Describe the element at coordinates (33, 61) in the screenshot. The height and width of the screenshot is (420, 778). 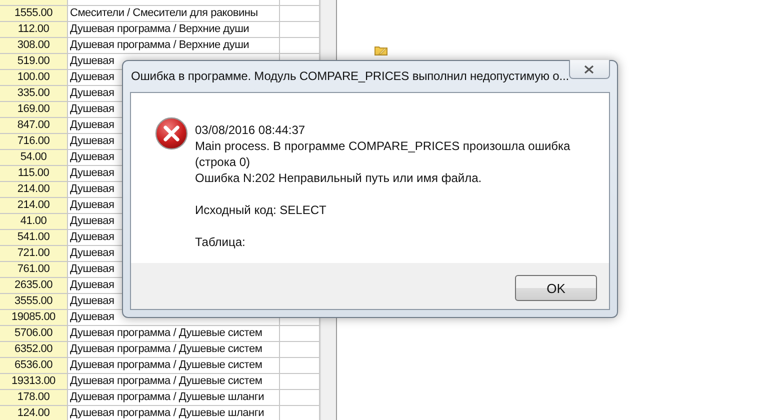
I see `price-cell: 519.00` at that location.